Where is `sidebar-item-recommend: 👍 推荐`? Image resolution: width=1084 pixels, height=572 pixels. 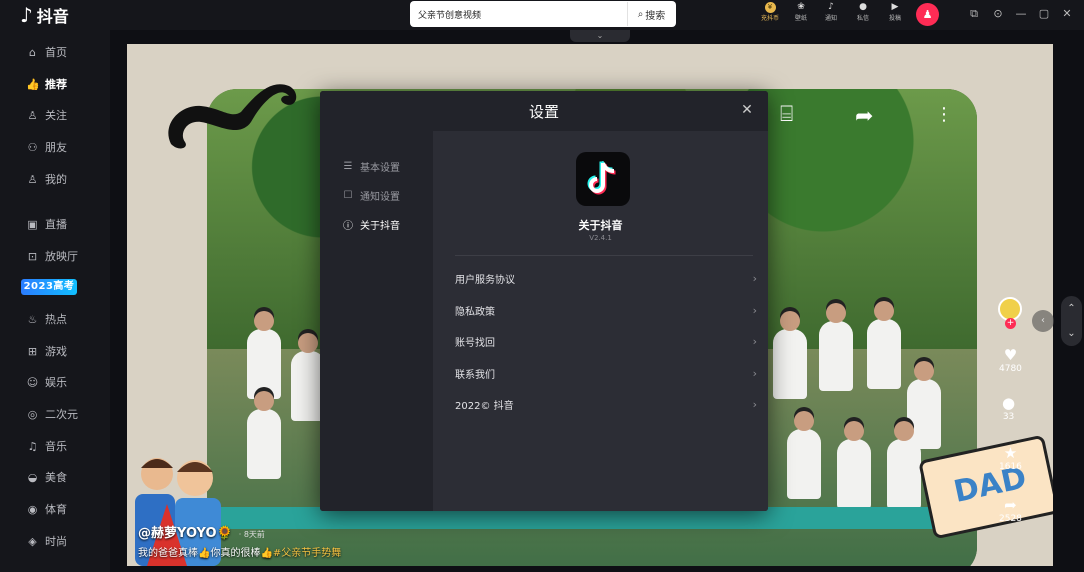
sidebar-item-recommend: 👍 推荐 is located at coordinates (46, 84).